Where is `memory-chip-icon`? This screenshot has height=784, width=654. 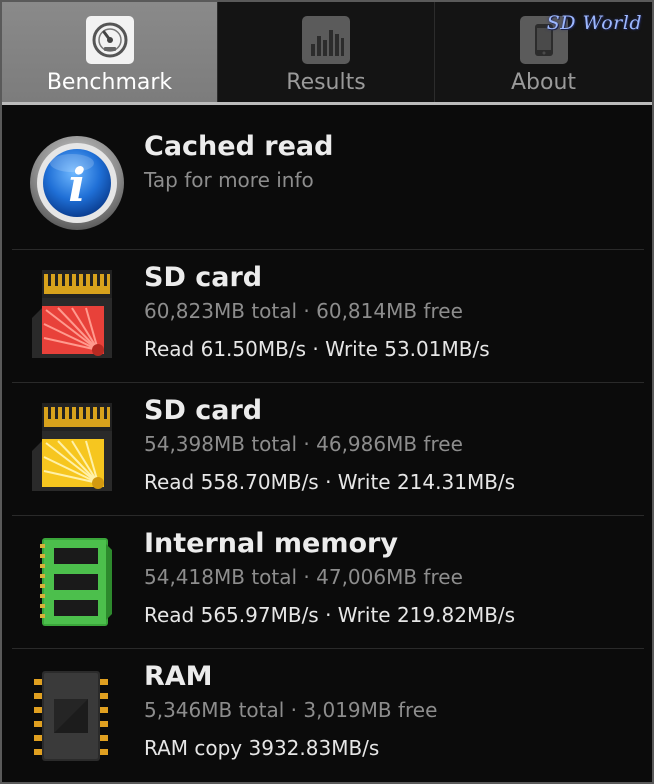
memory-chip-icon is located at coordinates (71, 584).